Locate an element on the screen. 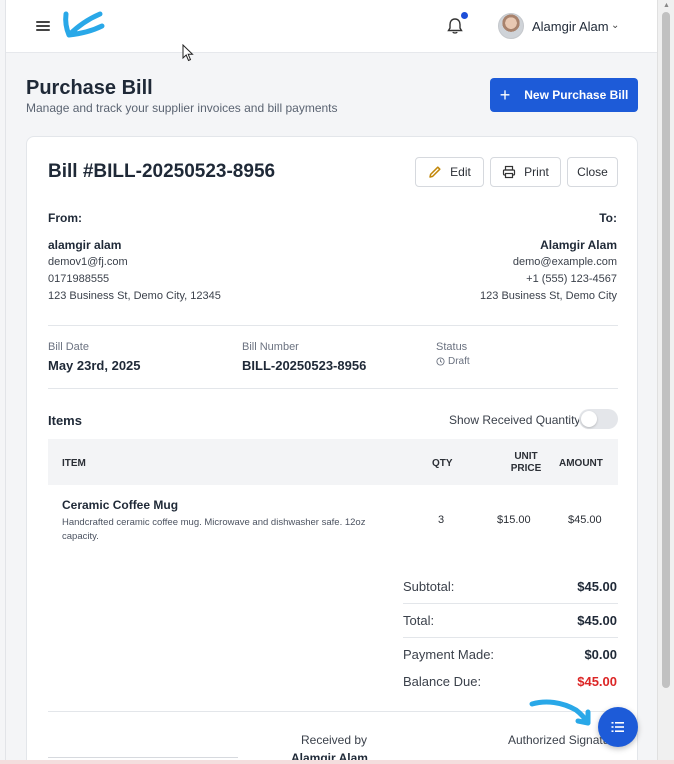  column-header-amount: AMOUNT is located at coordinates (581, 463).